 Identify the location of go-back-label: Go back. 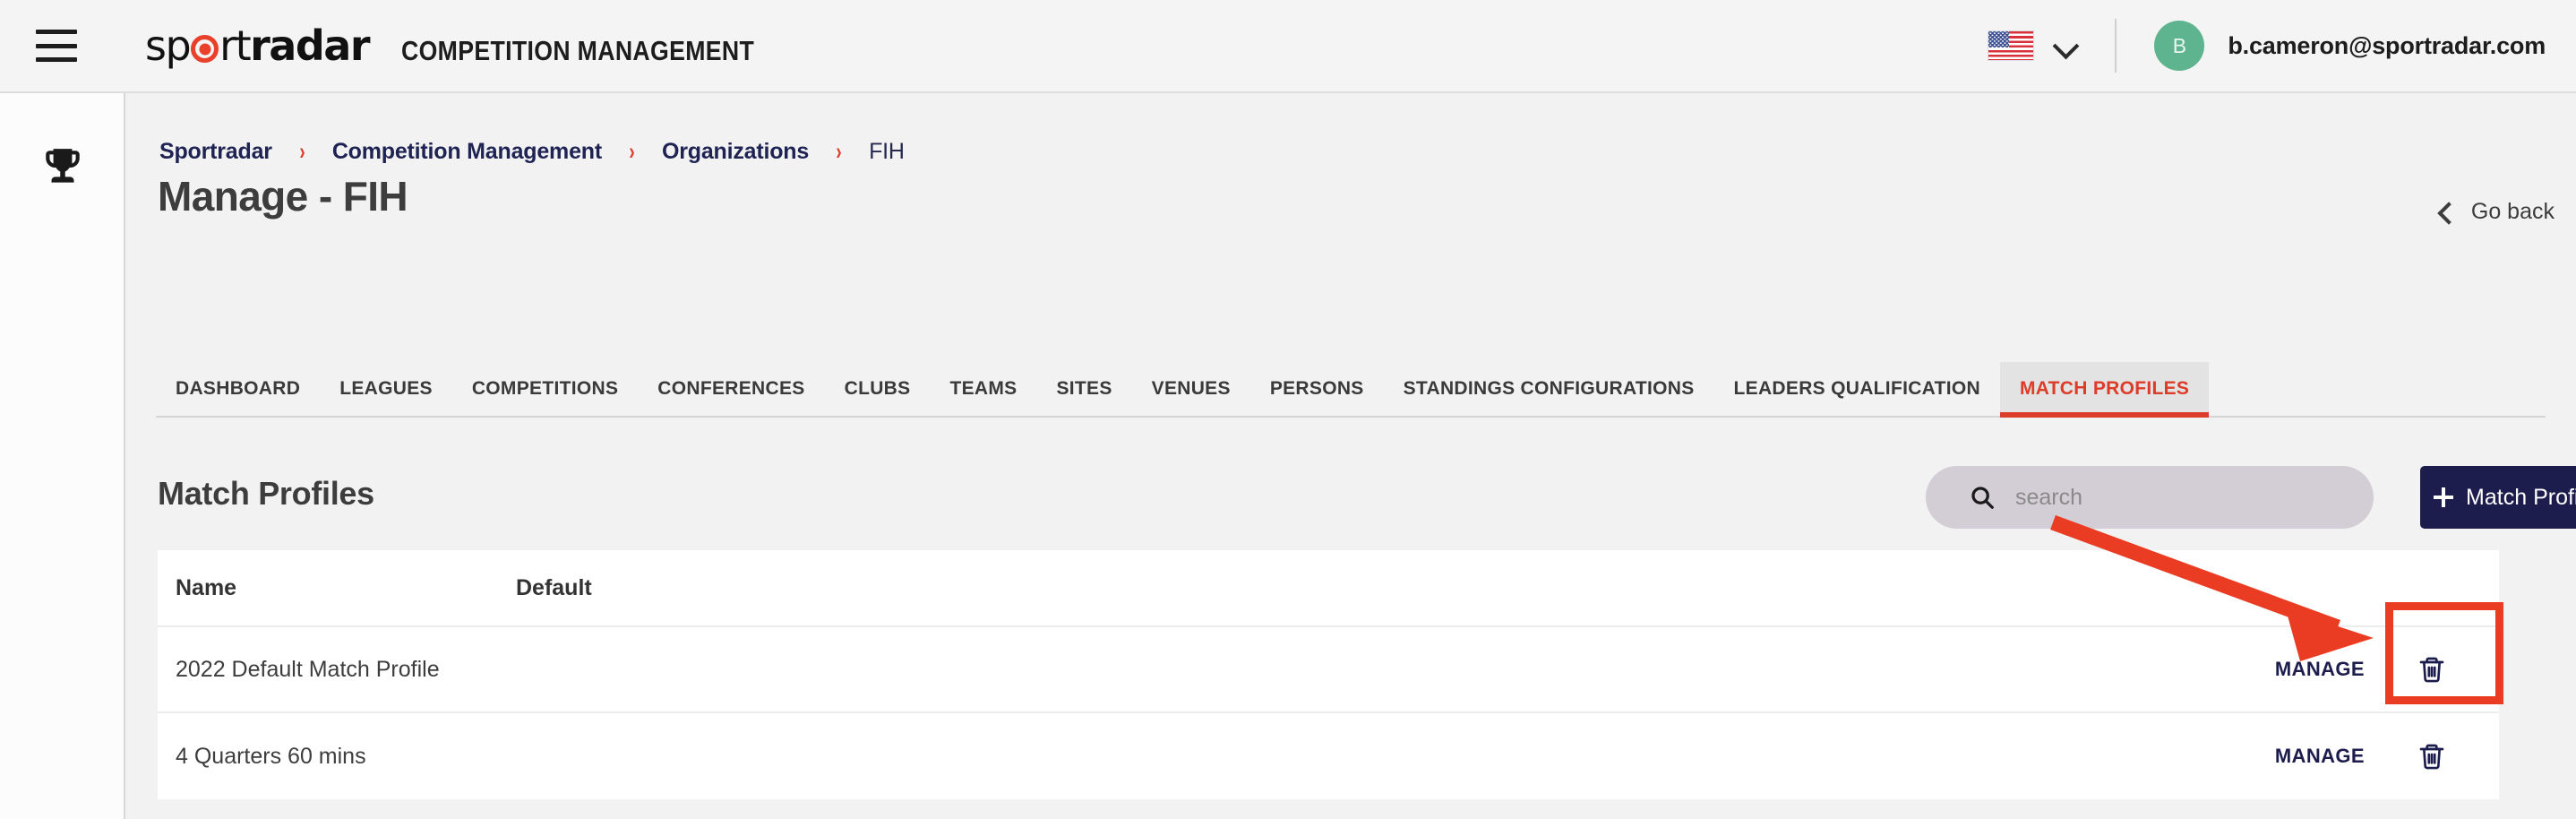
(2512, 211).